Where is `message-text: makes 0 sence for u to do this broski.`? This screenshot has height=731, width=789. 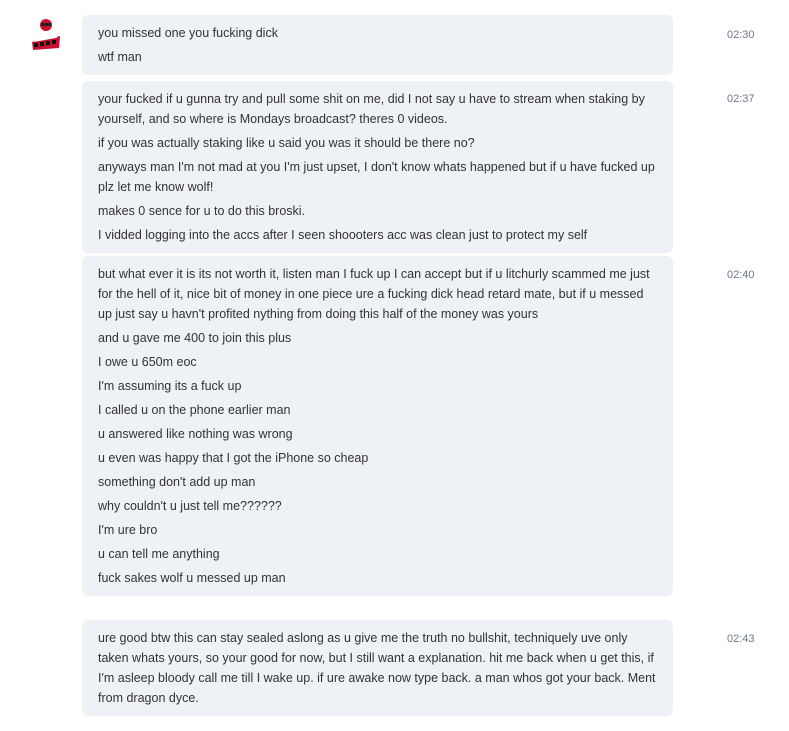 message-text: makes 0 sence for u to do this broski. is located at coordinates (377, 211).